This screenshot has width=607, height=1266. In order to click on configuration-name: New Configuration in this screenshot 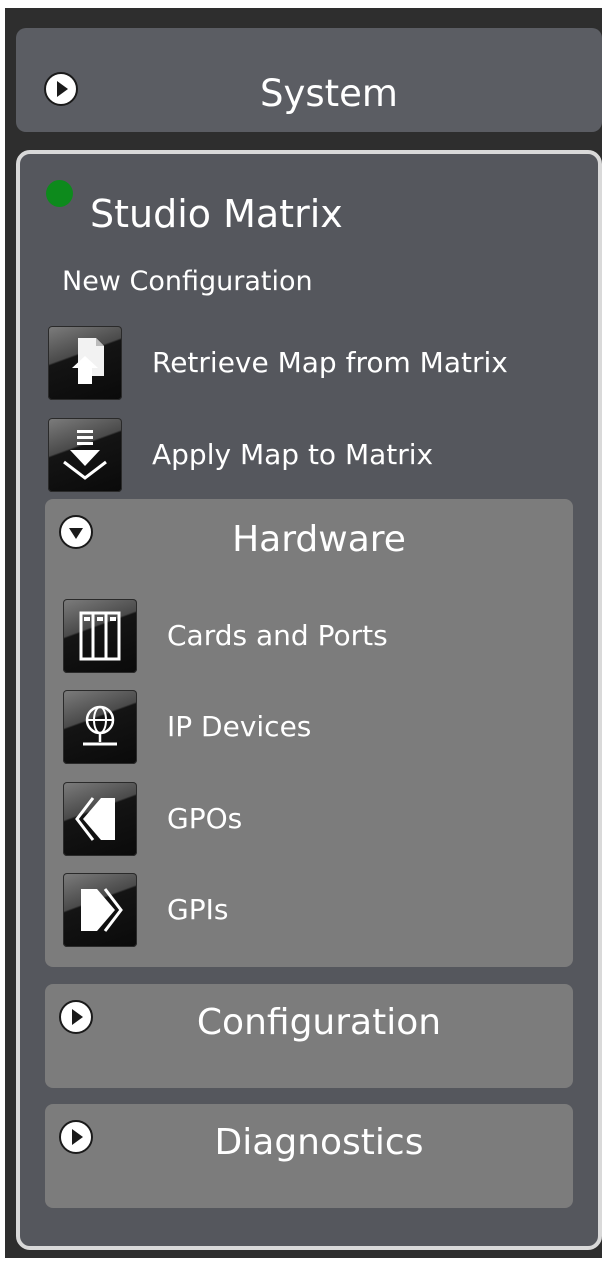, I will do `click(187, 281)`.